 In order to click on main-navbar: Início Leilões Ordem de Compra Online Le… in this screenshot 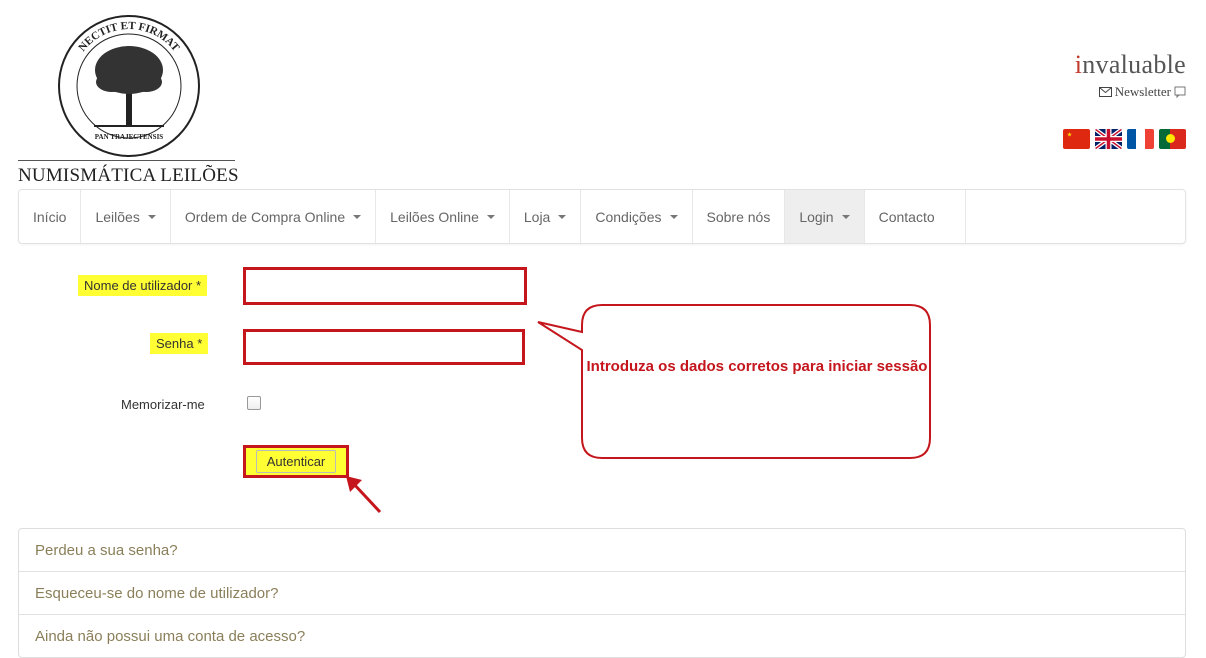, I will do `click(602, 216)`.